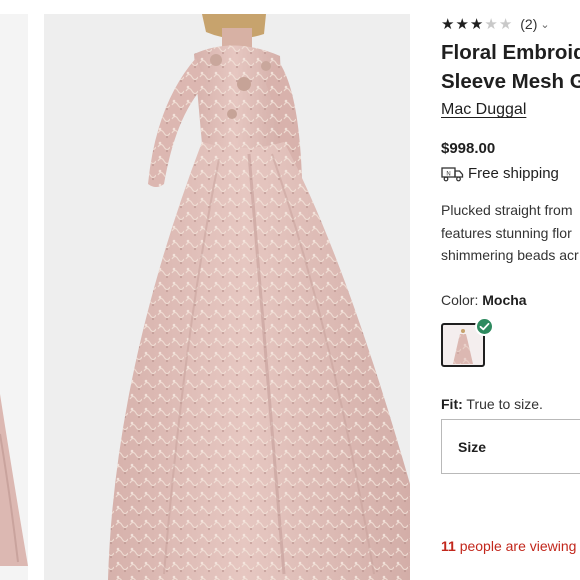 The image size is (580, 580). I want to click on color-label: Color:, so click(460, 300).